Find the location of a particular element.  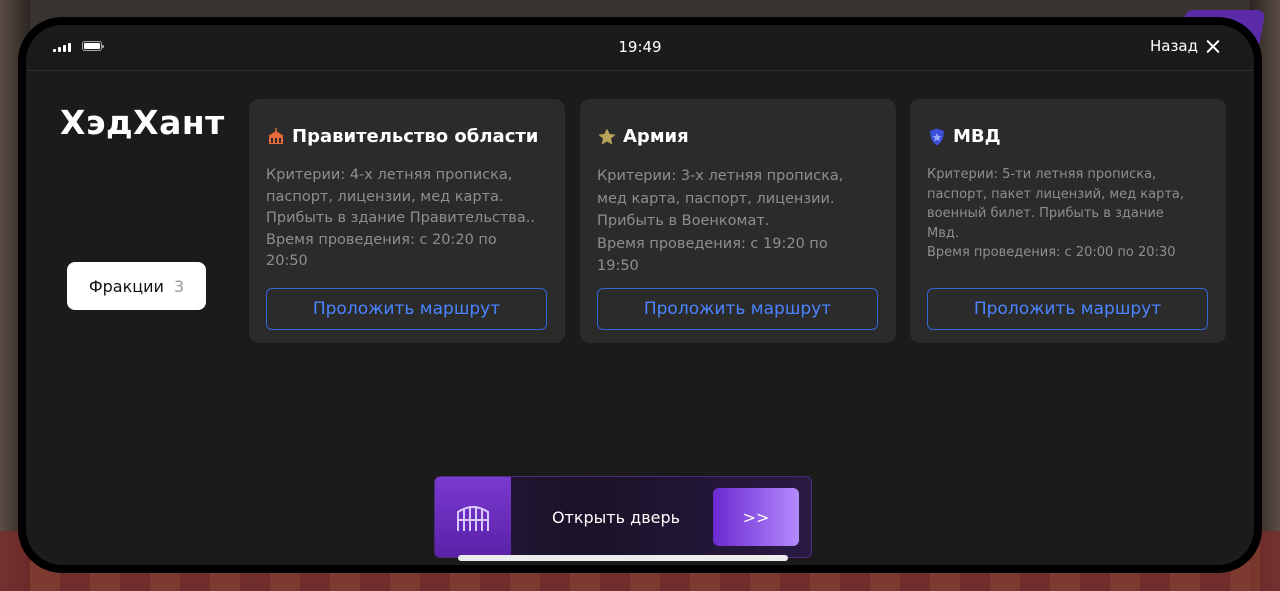

criteria-line: Прибыть в Военкомат. is located at coordinates (683, 221).